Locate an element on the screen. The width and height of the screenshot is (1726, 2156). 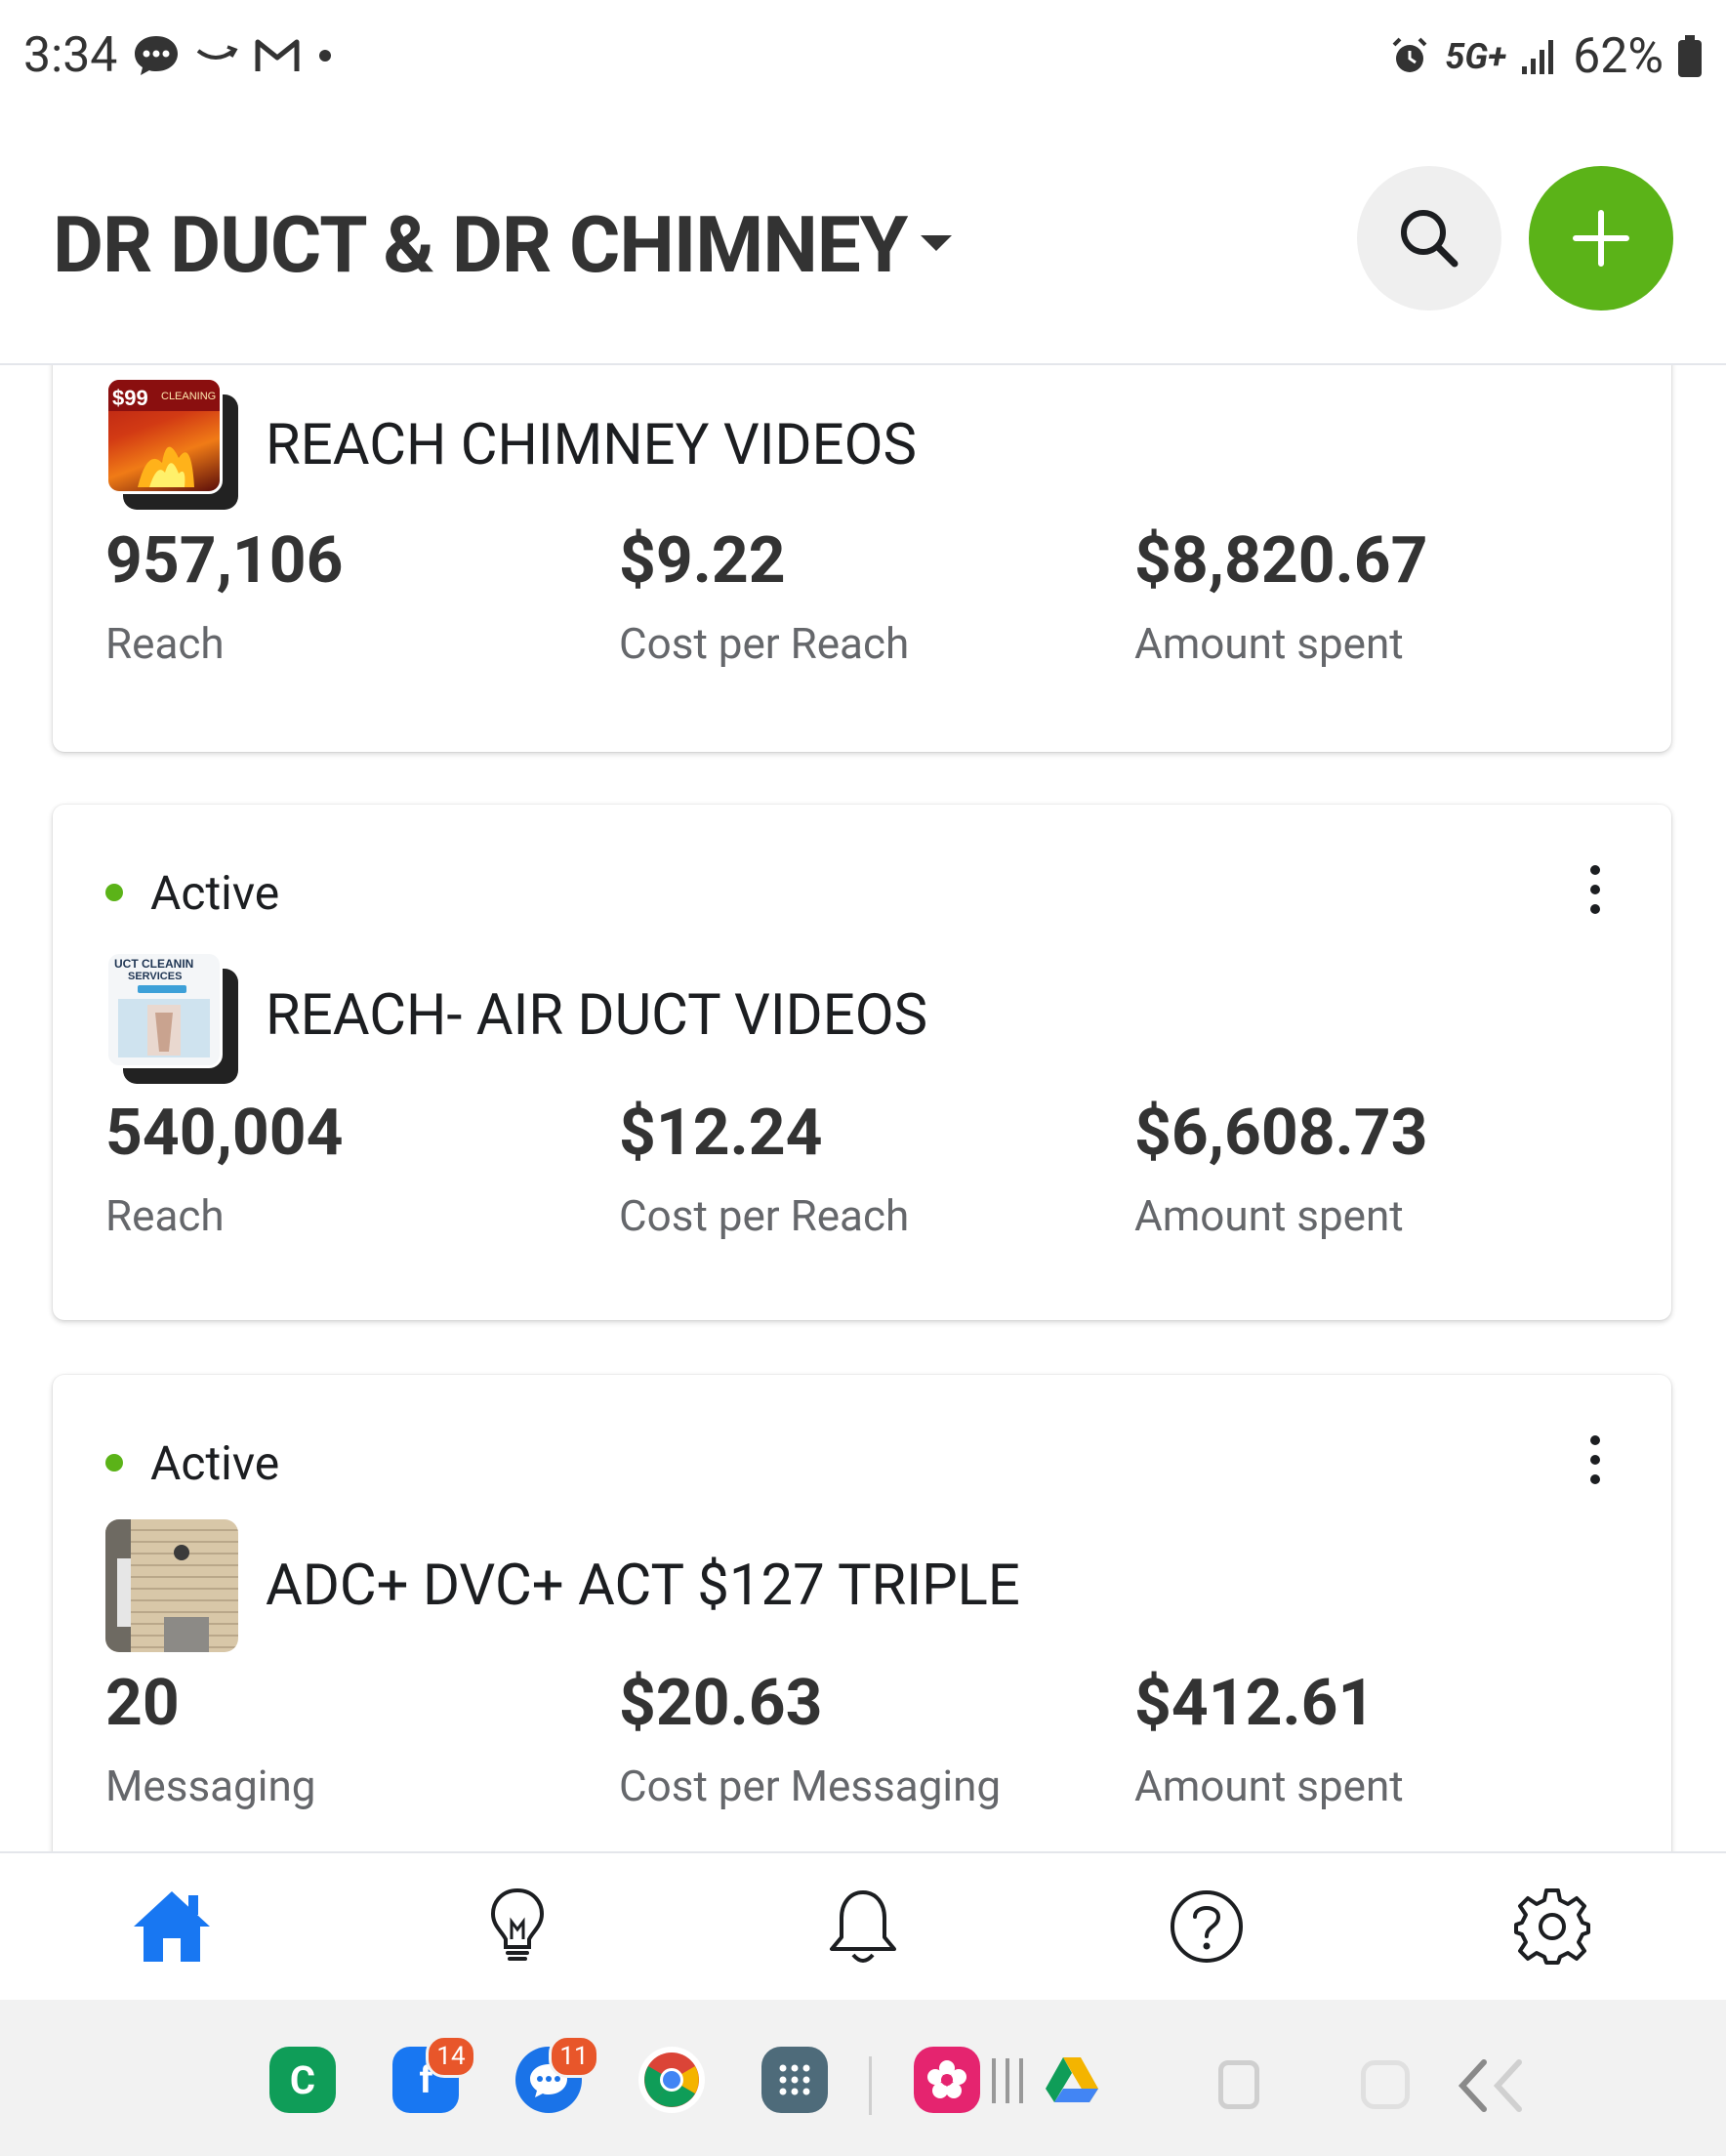
campaign-thumbnail is located at coordinates (172, 1586).